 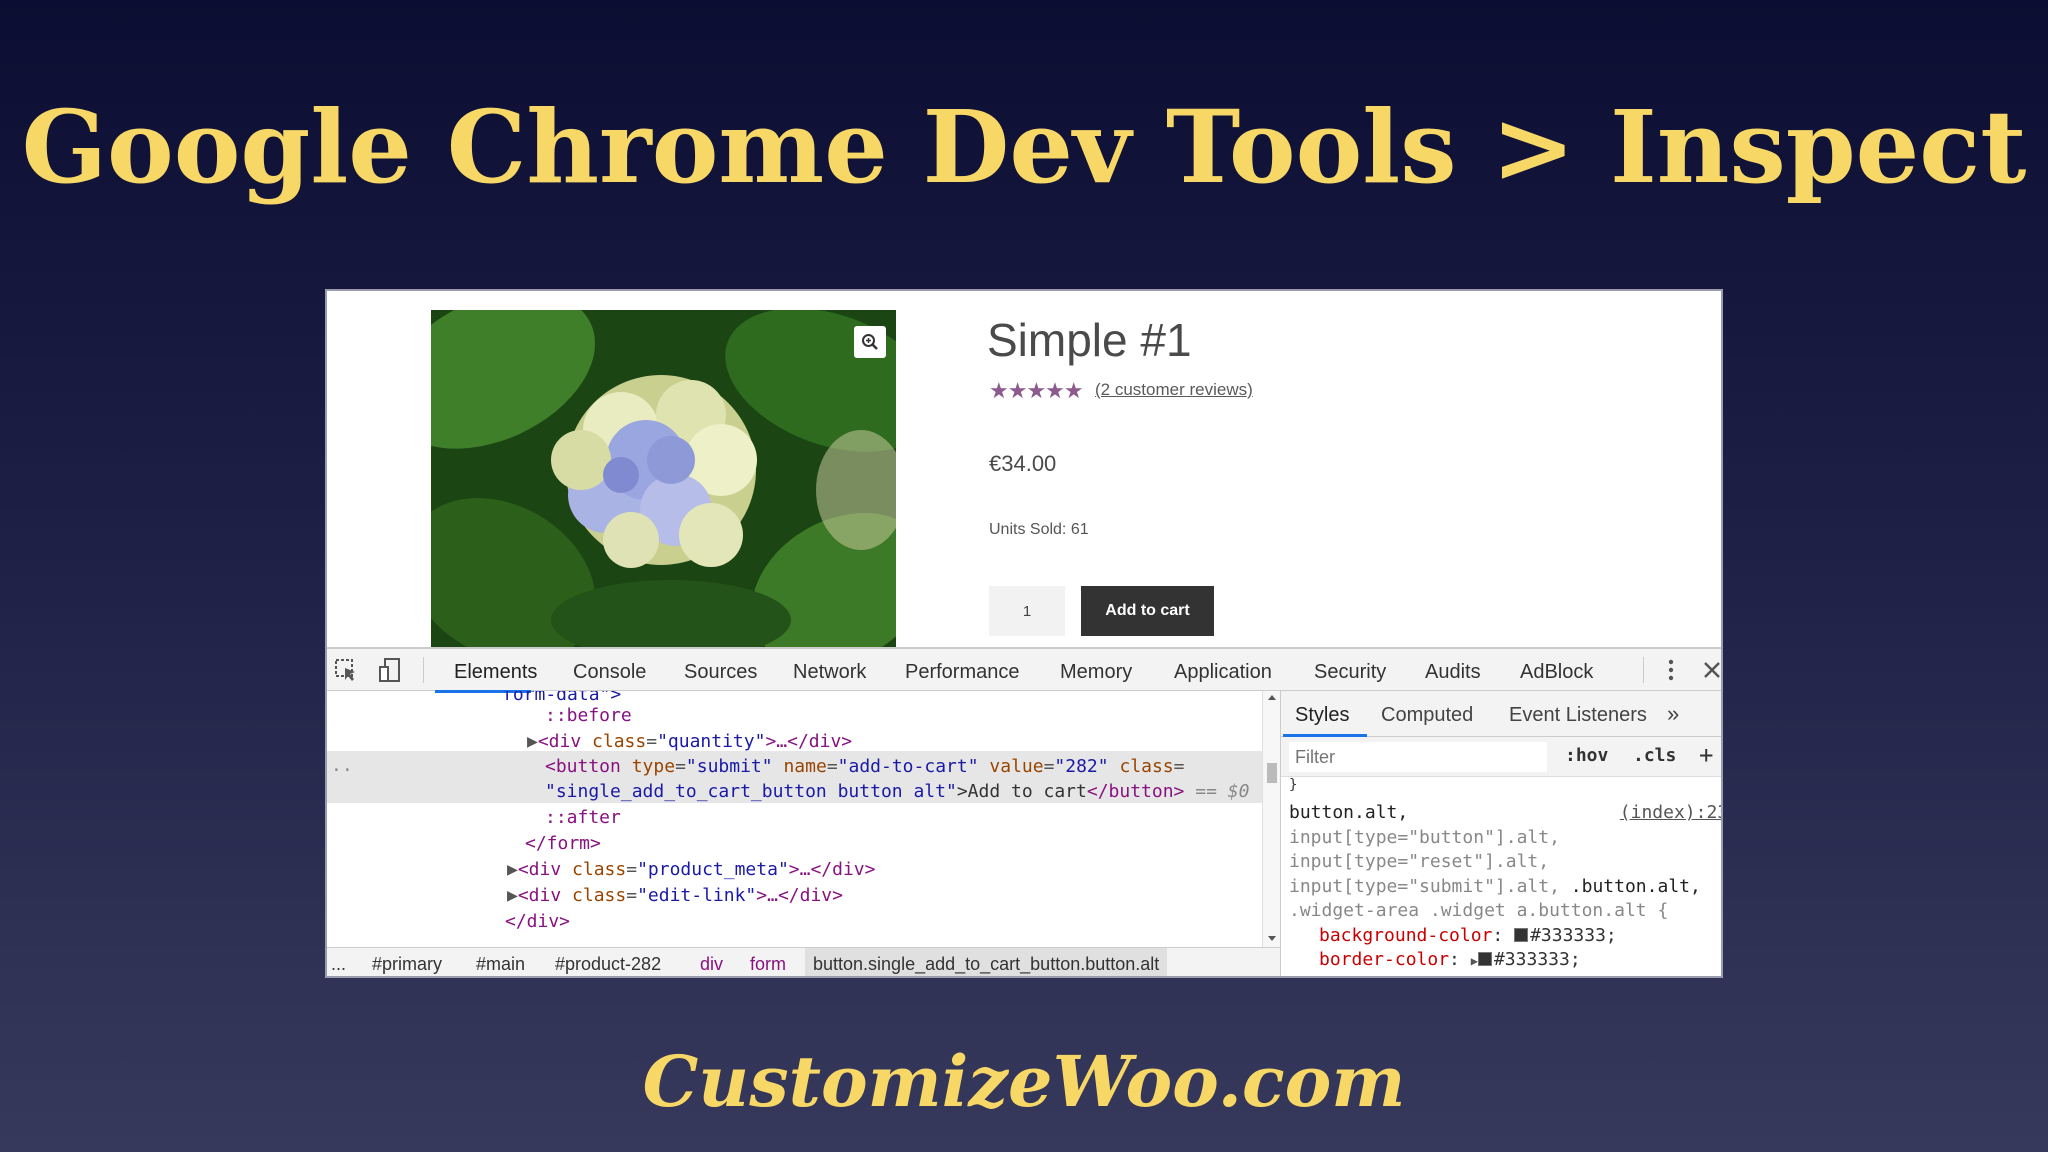 What do you see at coordinates (1578, 715) in the screenshot?
I see `tab-event-listeners: Event Listeners` at bounding box center [1578, 715].